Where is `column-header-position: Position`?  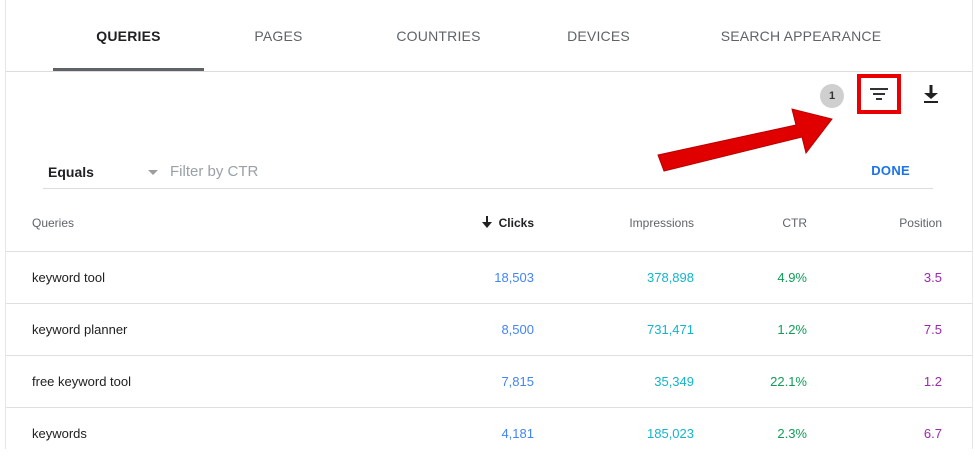
column-header-position: Position is located at coordinates (920, 223).